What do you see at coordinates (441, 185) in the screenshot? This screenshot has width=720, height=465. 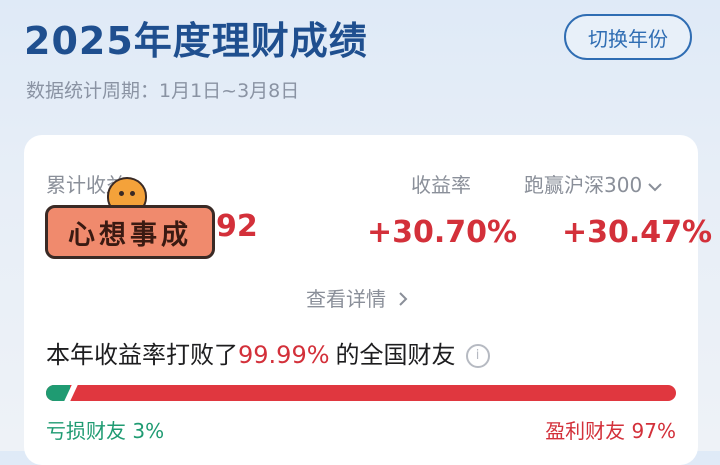 I see `return-rate-label: 收益率` at bounding box center [441, 185].